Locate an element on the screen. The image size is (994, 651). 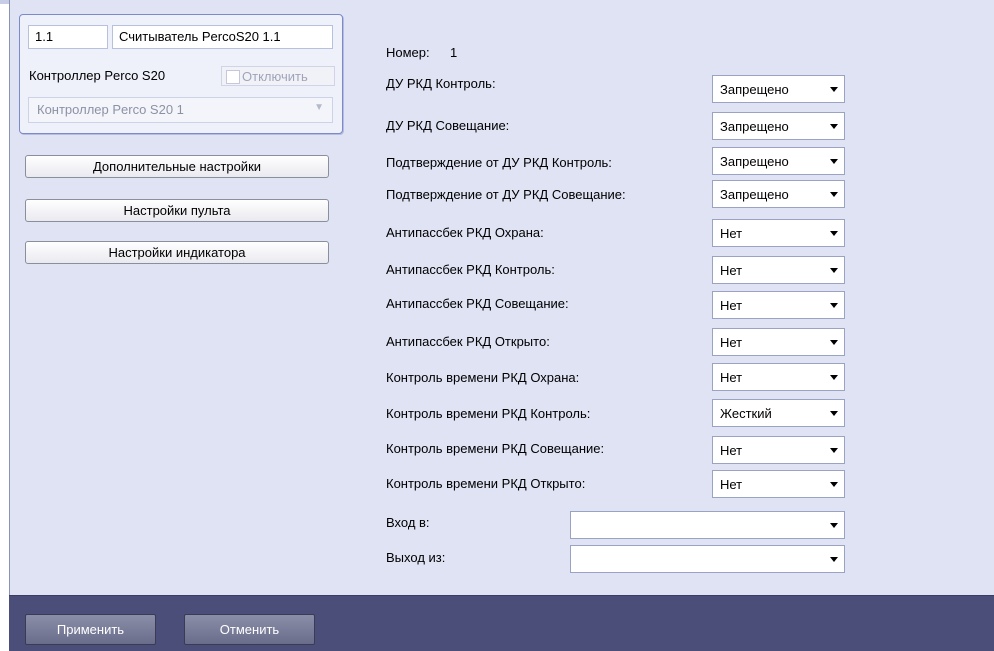
chevron-down-icon: ▼ is located at coordinates (319, 107).